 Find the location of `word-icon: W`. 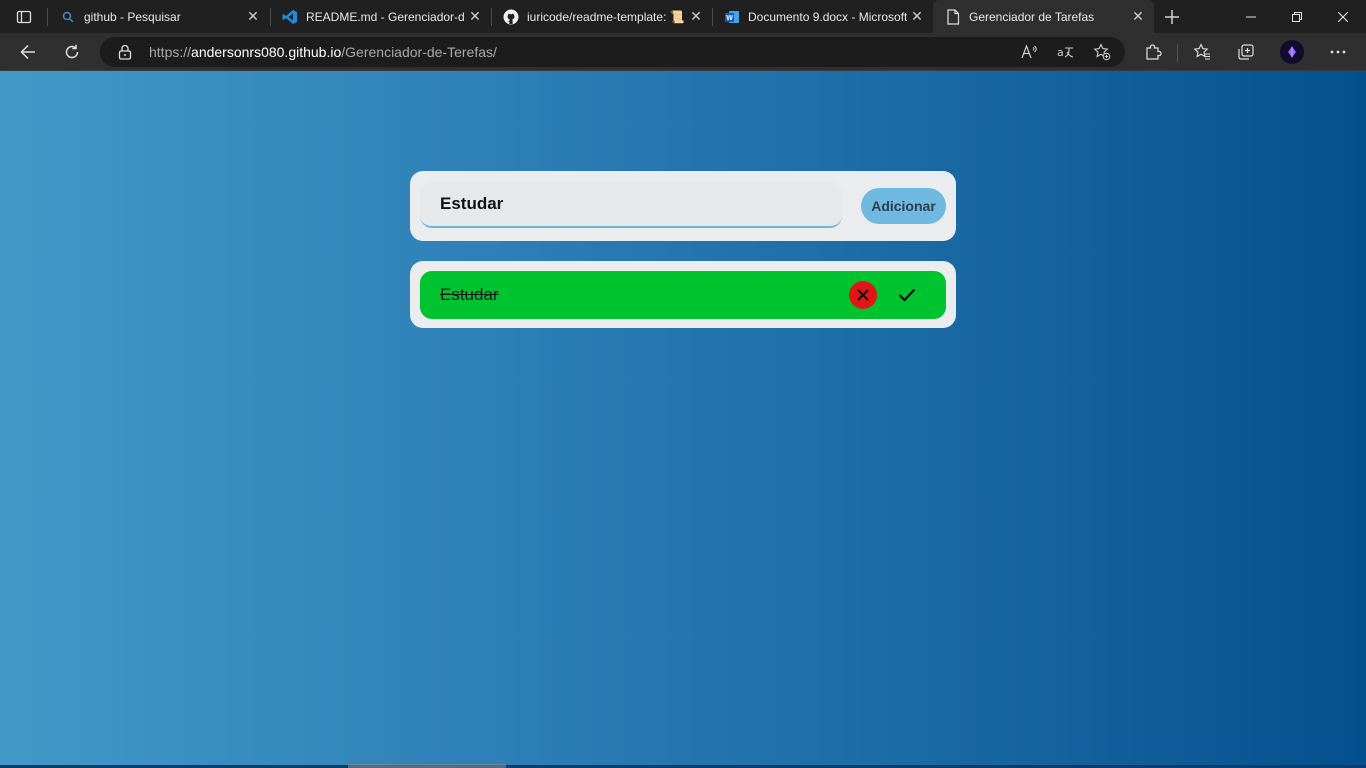

word-icon: W is located at coordinates (732, 17).